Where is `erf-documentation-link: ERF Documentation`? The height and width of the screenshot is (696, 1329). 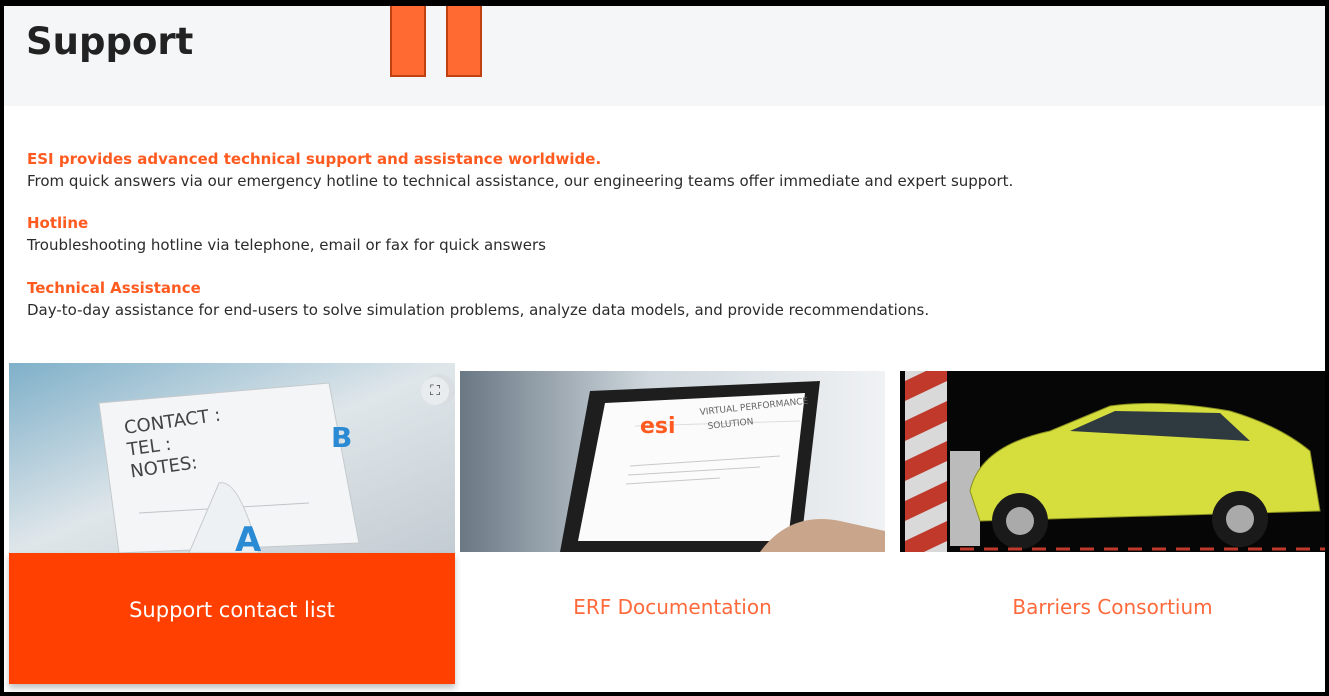
erf-documentation-link: ERF Documentation is located at coordinates (672, 607).